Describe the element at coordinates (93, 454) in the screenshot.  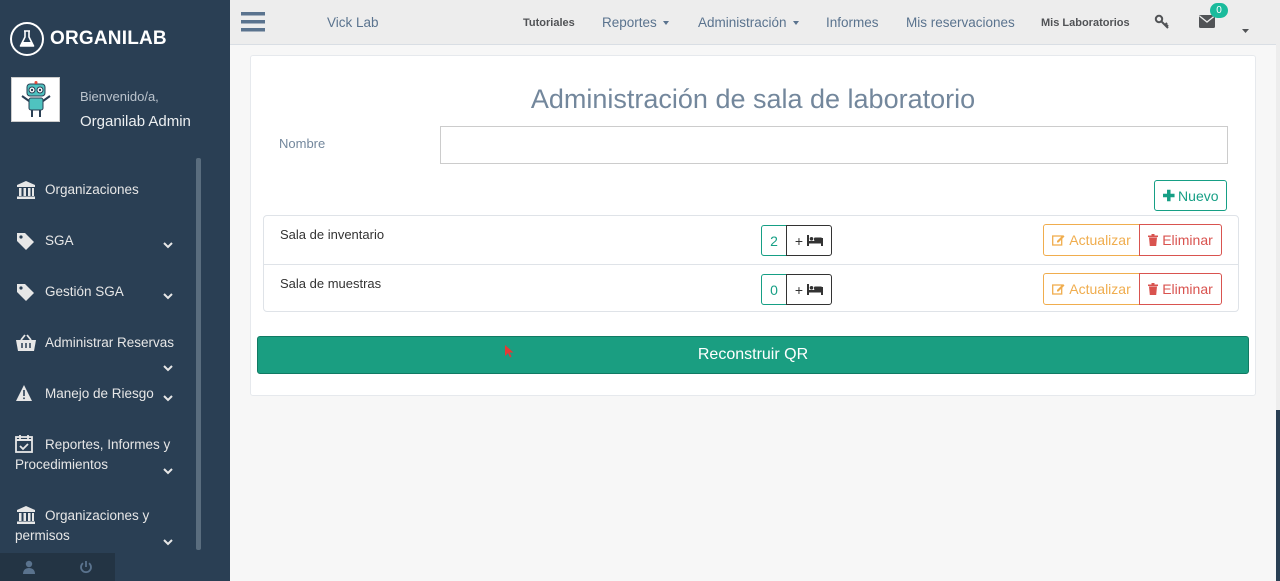
I see `sidebar-item-label: Reportes, Informes y Procedimientos` at that location.